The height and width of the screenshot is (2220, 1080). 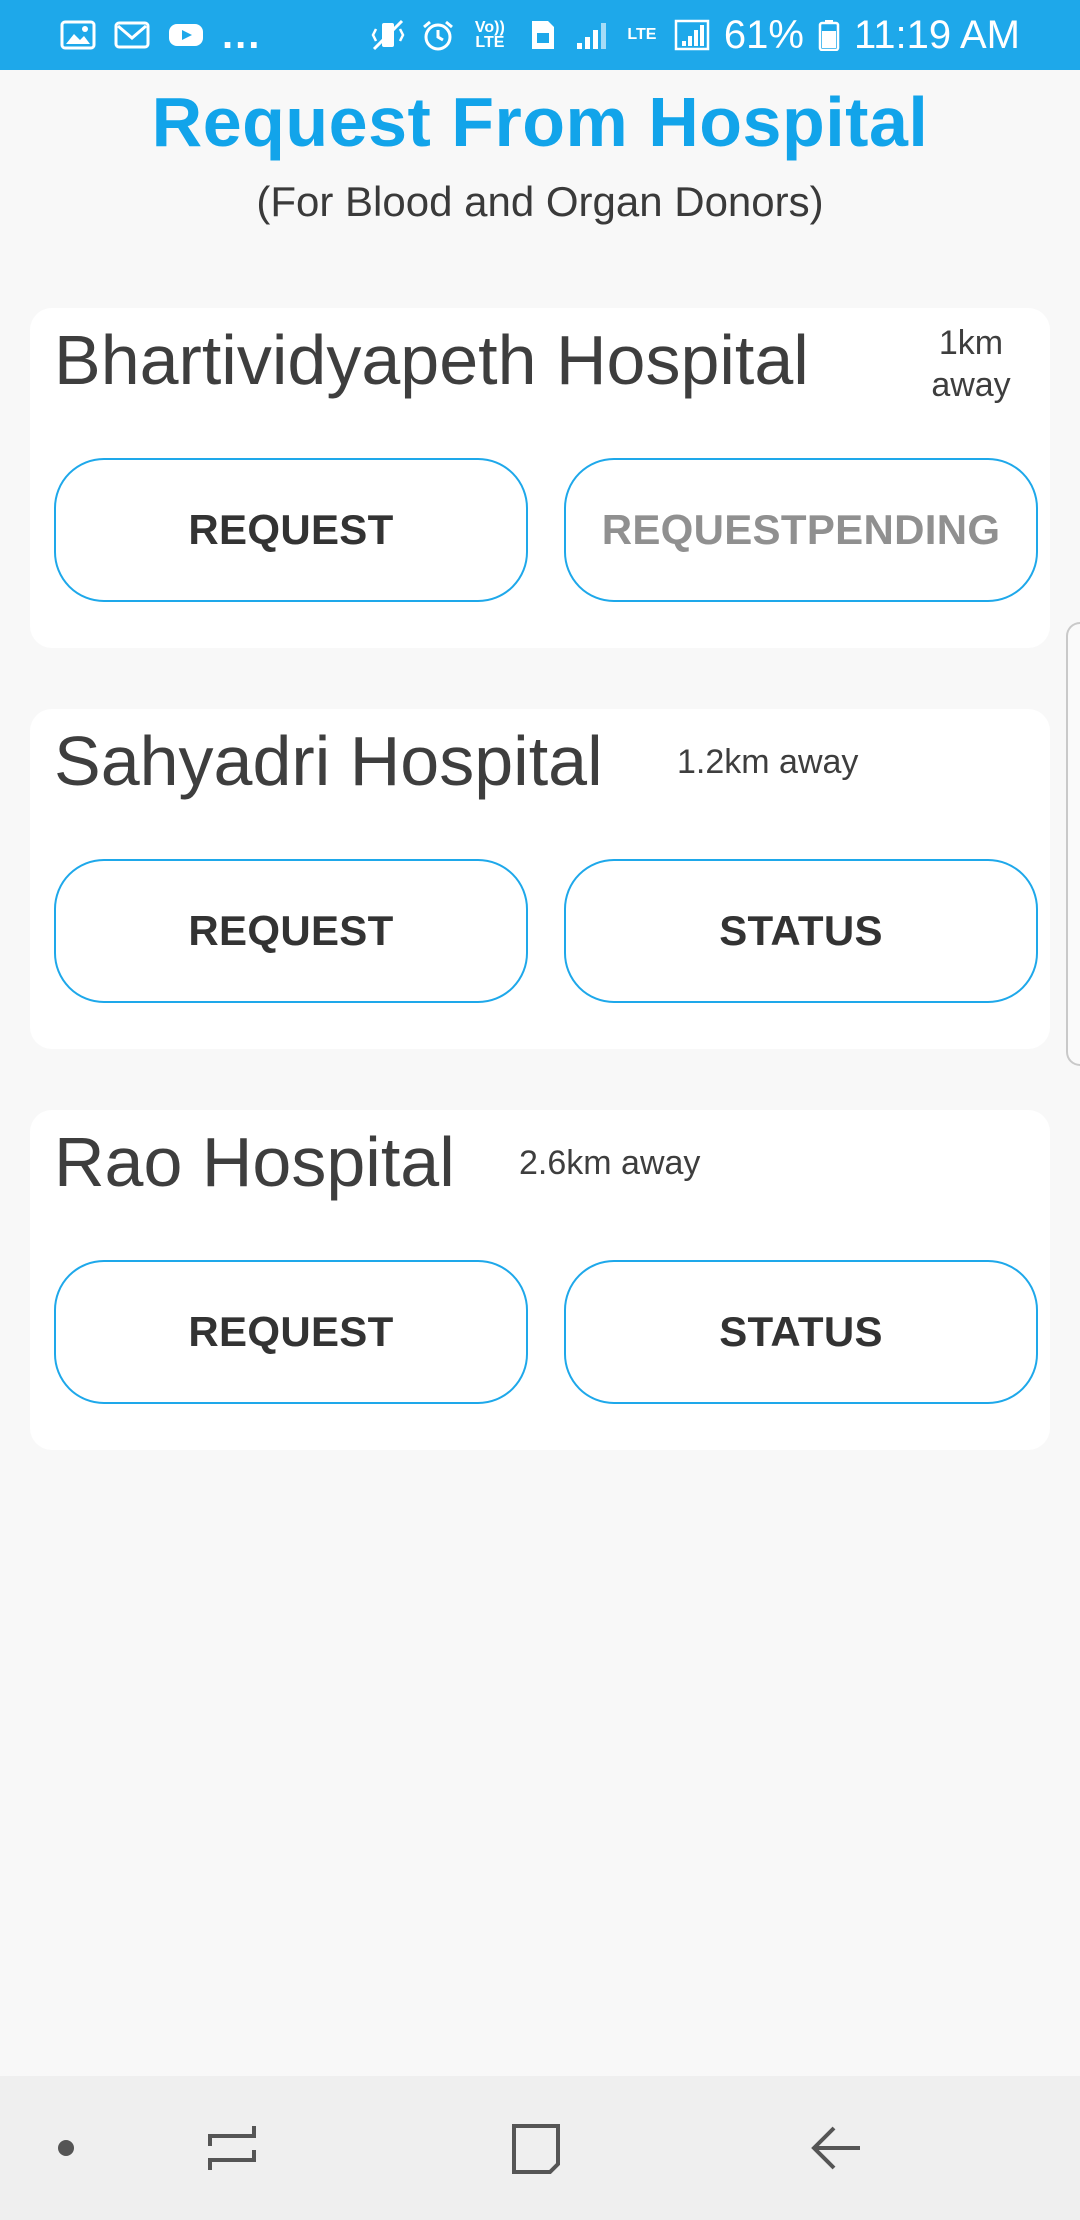 What do you see at coordinates (592, 35) in the screenshot?
I see `signal-icon` at bounding box center [592, 35].